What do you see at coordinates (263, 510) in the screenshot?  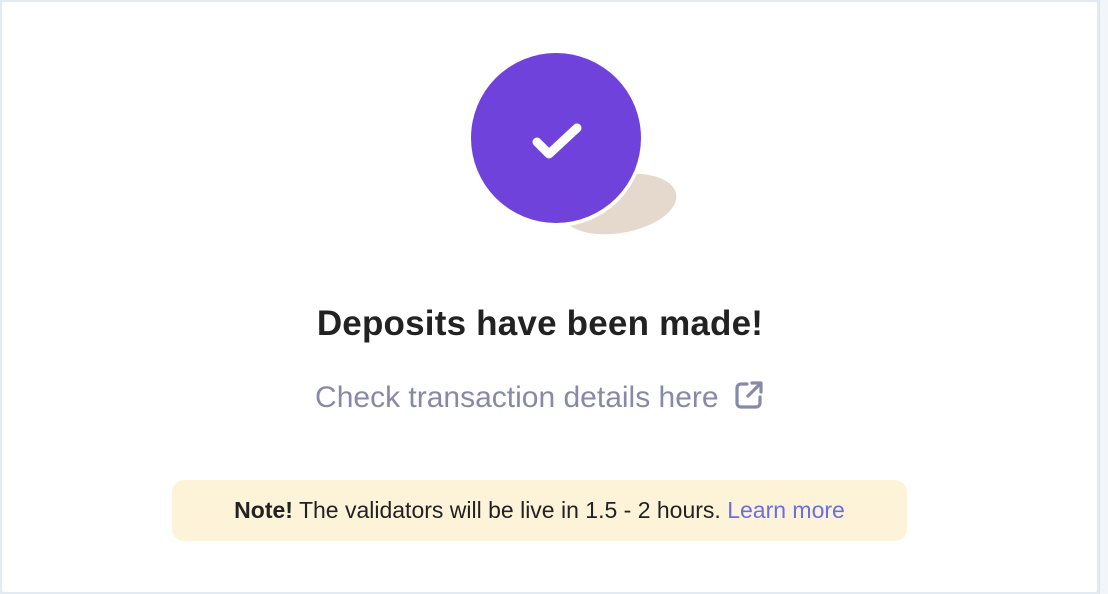 I see `note-label: Note!` at bounding box center [263, 510].